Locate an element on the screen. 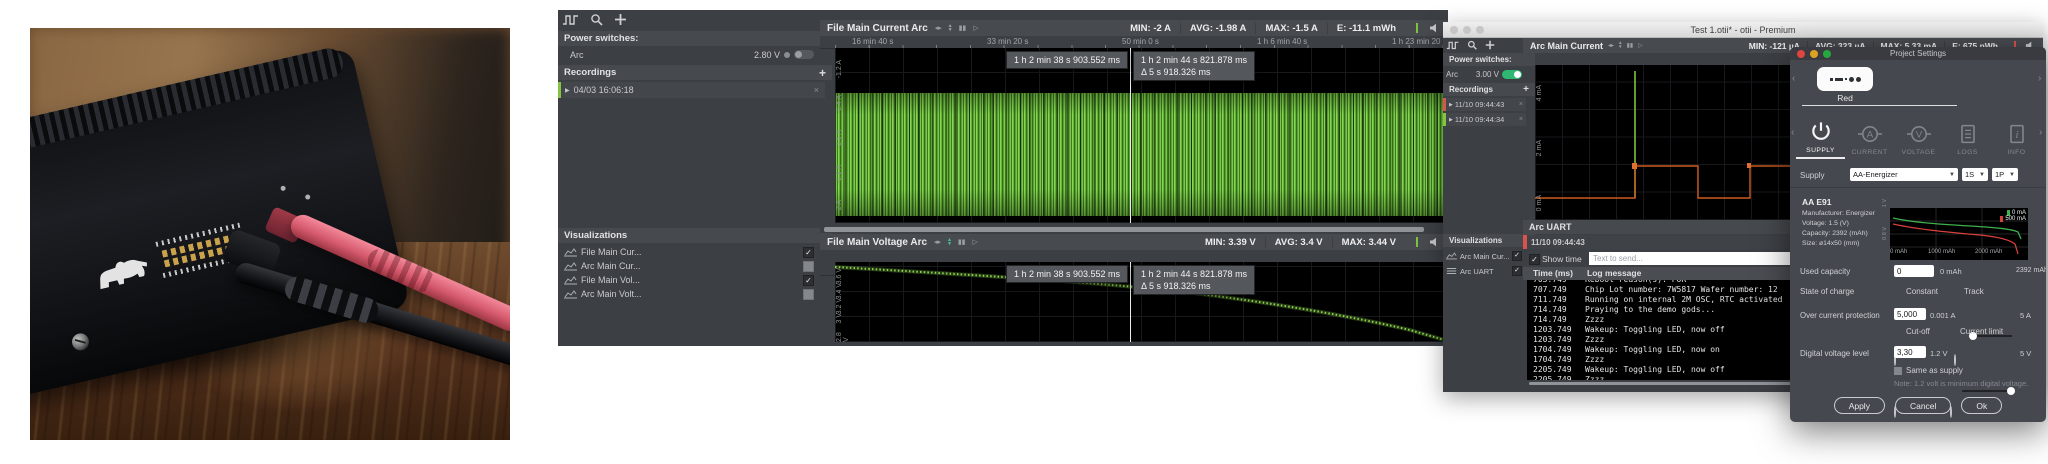 The height and width of the screenshot is (464, 2048). parallel-select: 1P ▼ is located at coordinates (2005, 174).